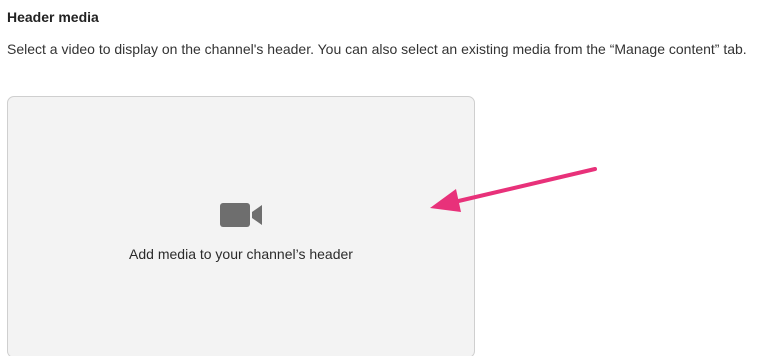 Image resolution: width=759 pixels, height=356 pixels. I want to click on dropzone-label: Add media to your channel’s header, so click(241, 254).